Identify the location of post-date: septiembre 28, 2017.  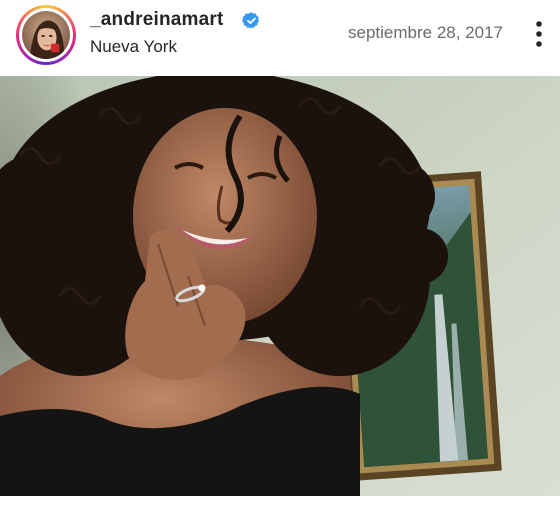
(425, 32).